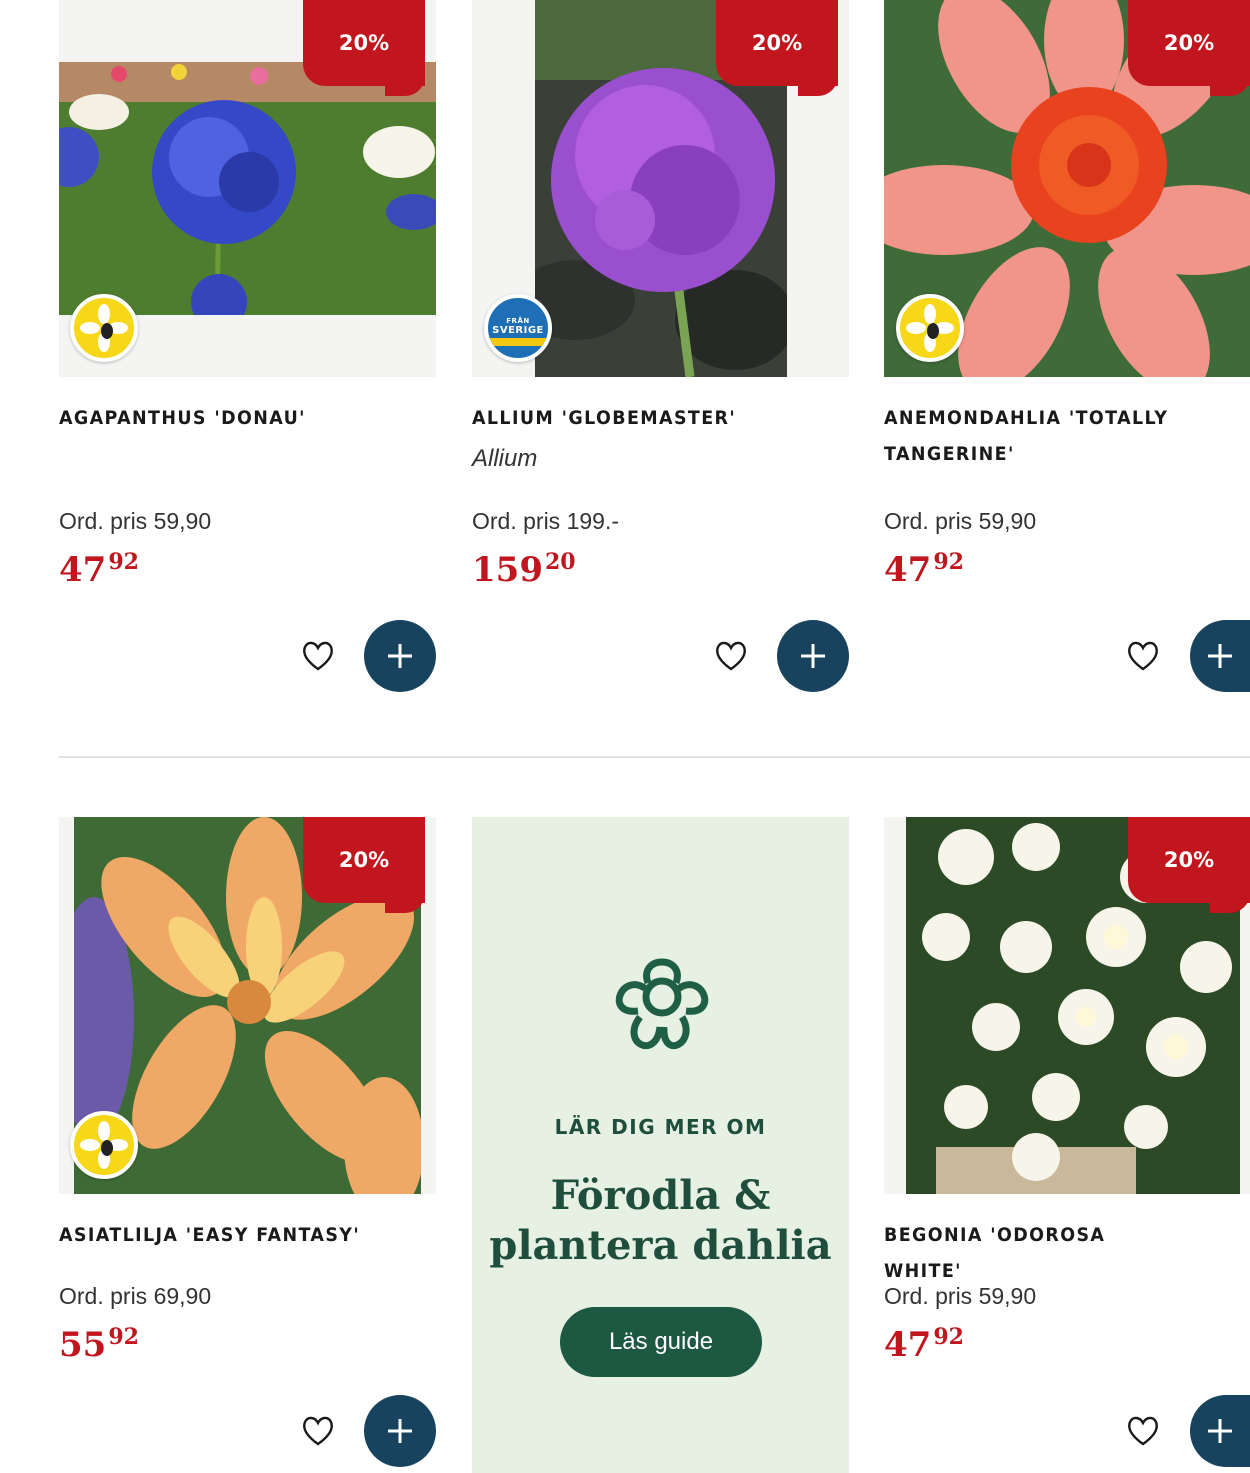 This screenshot has width=1250, height=1473. Describe the element at coordinates (660, 418) in the screenshot. I see `product-title: Allium 'Globemaster'` at that location.